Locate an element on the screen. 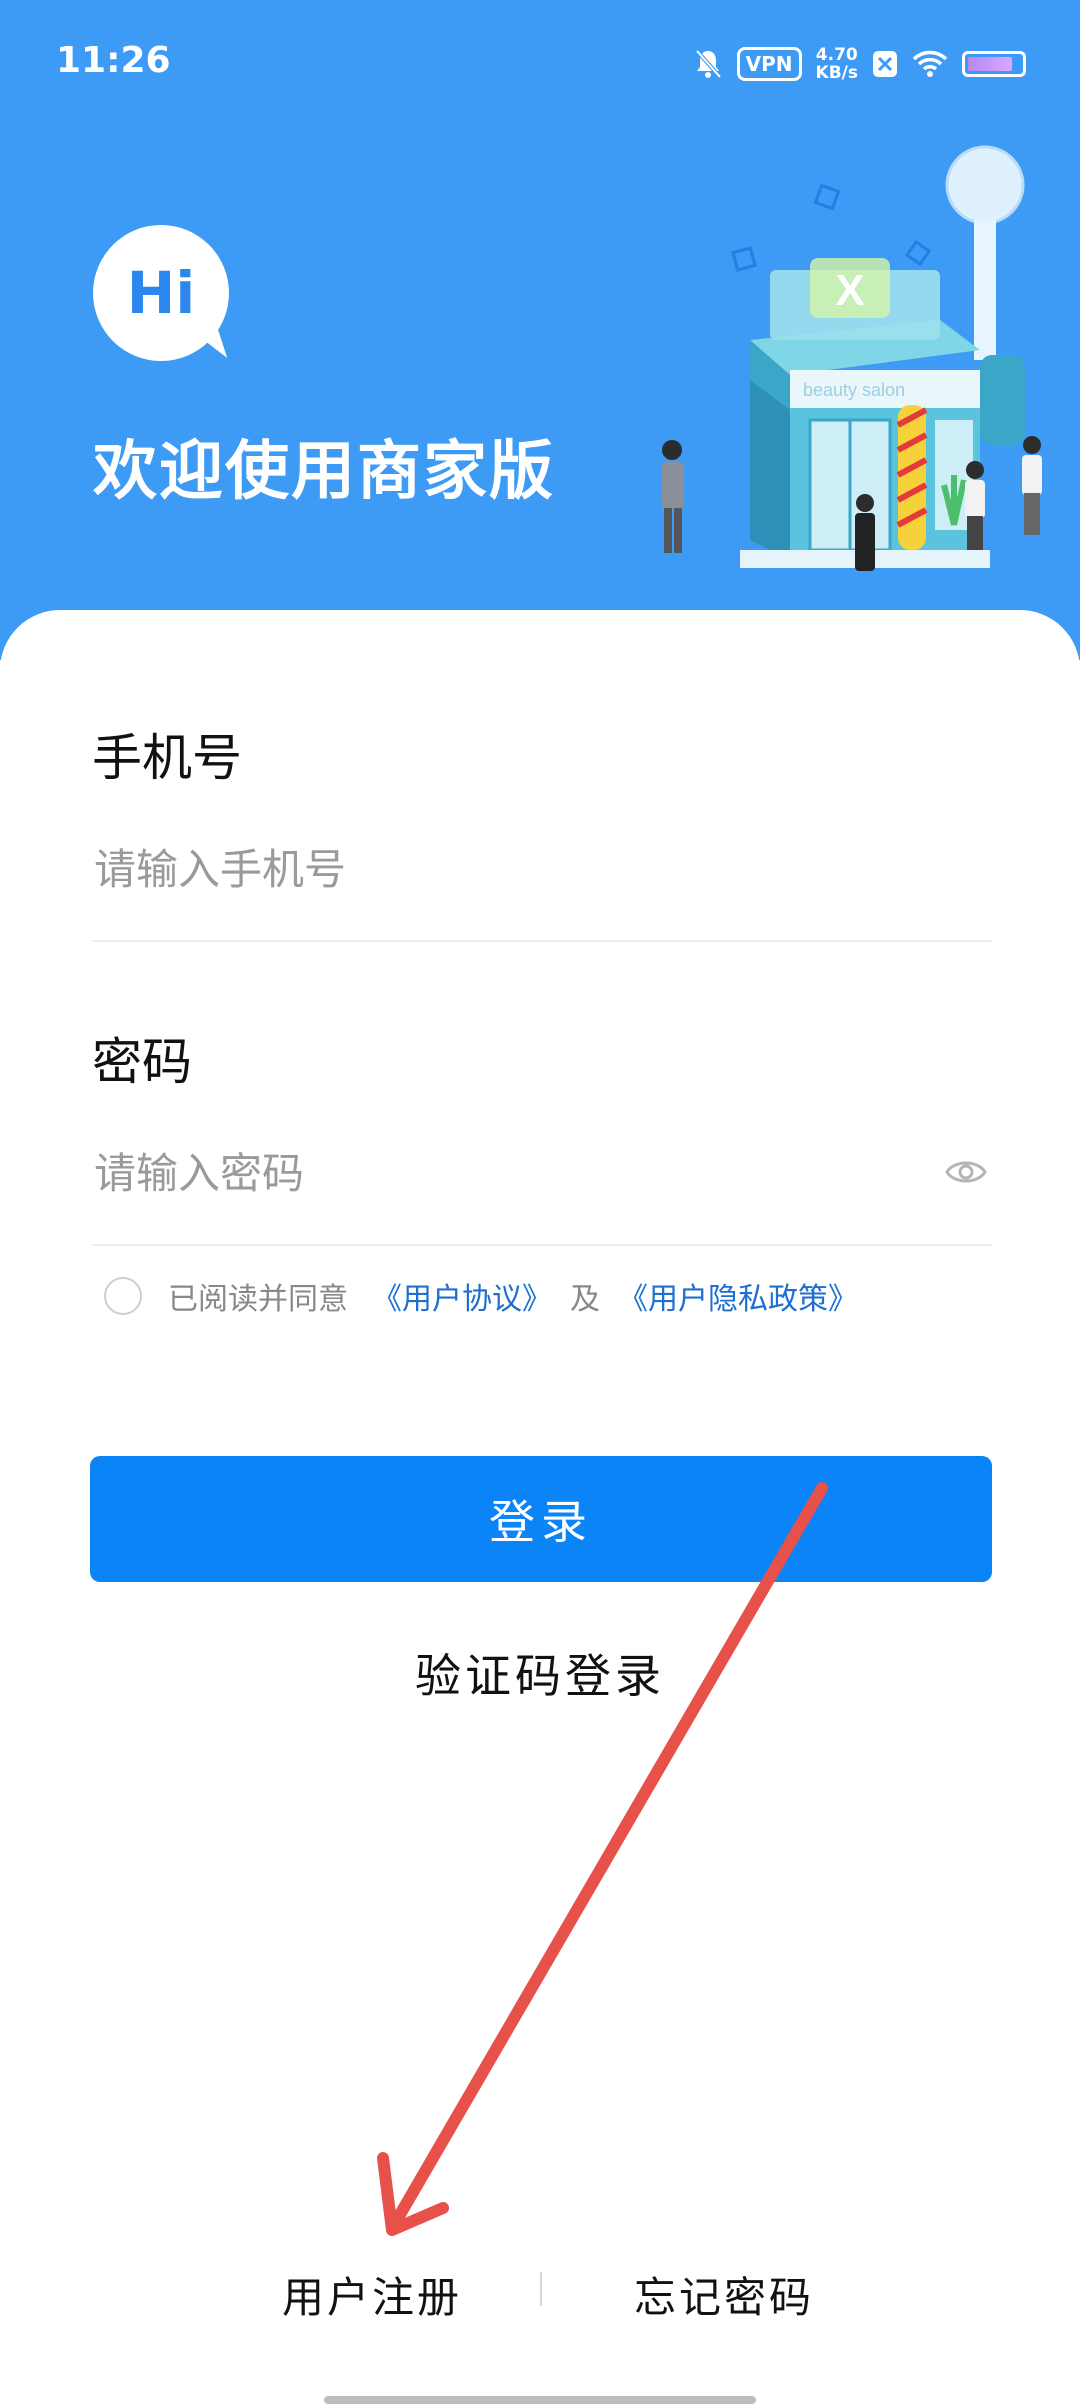 Image resolution: width=1080 pixels, height=2408 pixels. agree-checkbox is located at coordinates (123, 1296).